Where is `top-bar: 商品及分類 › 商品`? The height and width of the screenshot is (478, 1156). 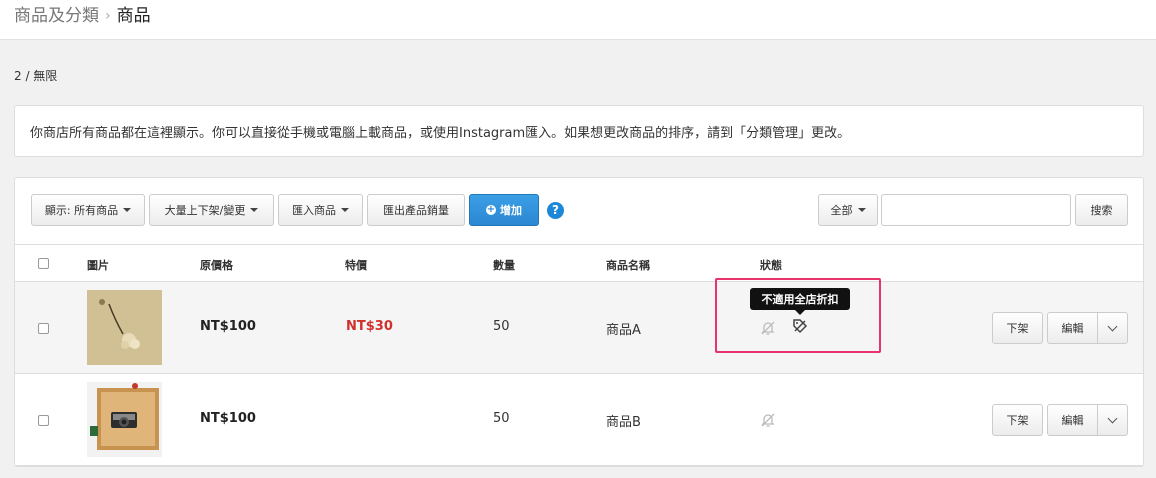
top-bar: 商品及分類 › 商品 is located at coordinates (578, 20).